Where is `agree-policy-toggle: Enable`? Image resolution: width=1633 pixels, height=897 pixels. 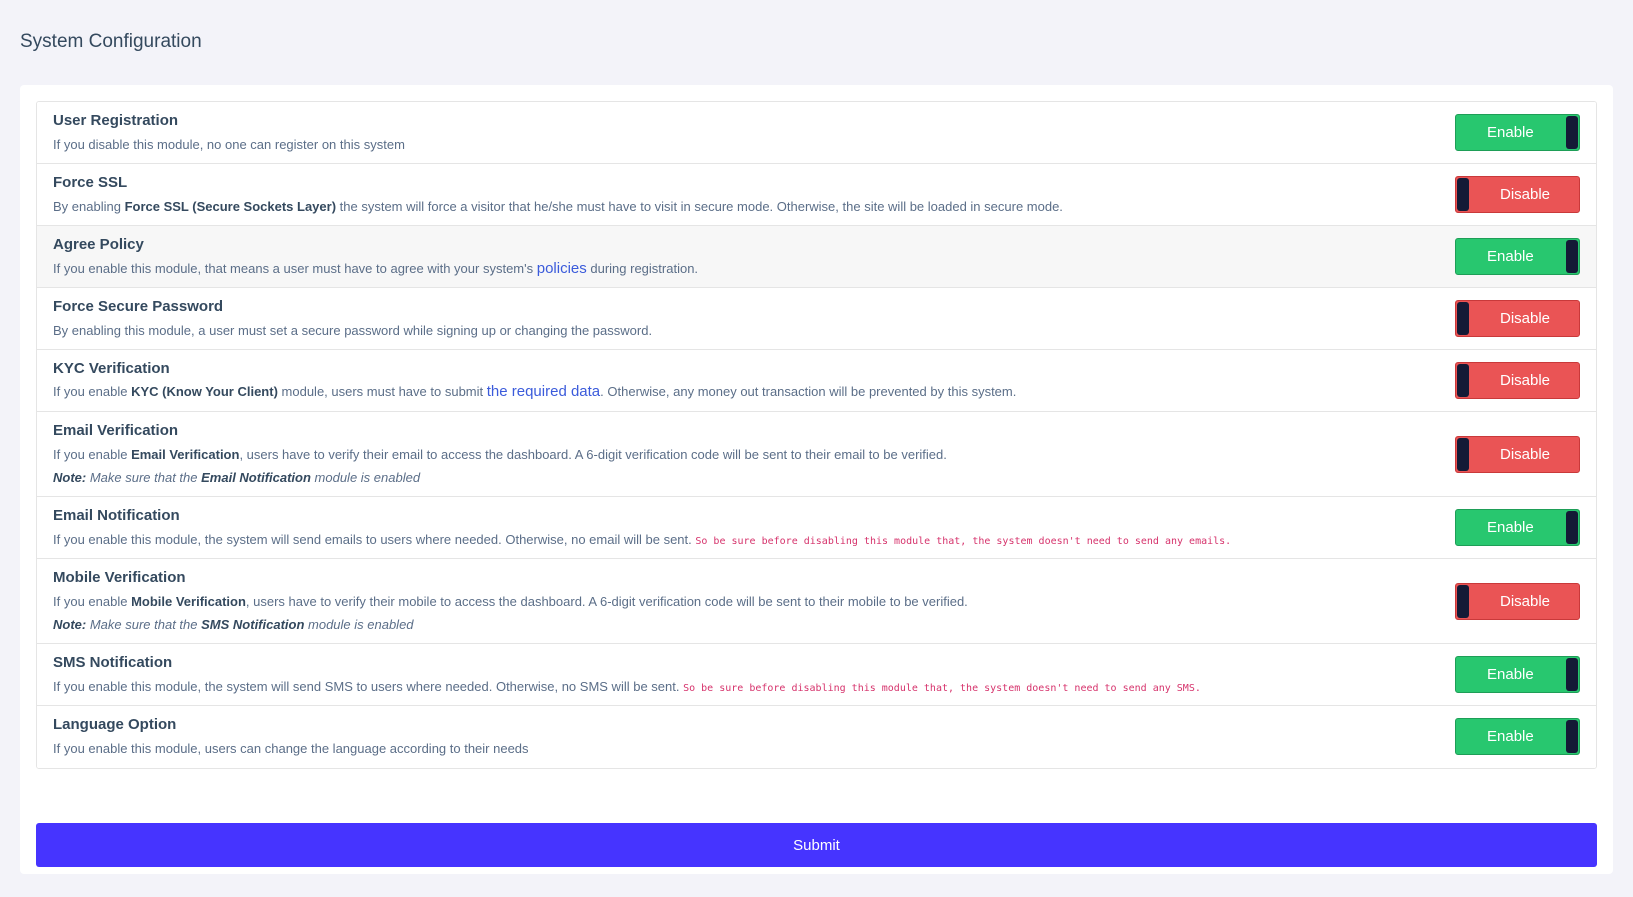
agree-policy-toggle: Enable is located at coordinates (1517, 256).